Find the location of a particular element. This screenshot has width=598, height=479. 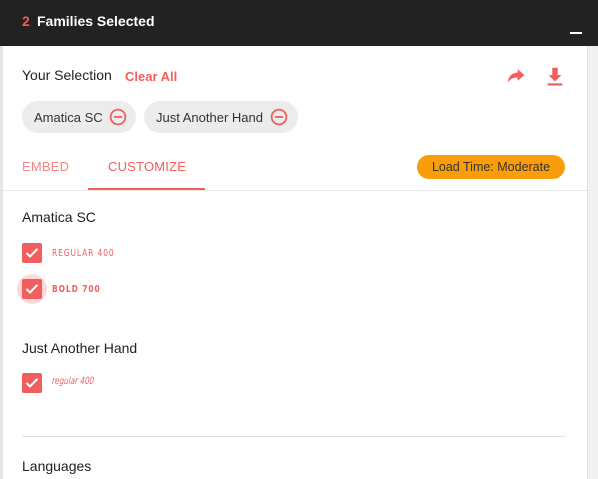

section-divider is located at coordinates (293, 436).